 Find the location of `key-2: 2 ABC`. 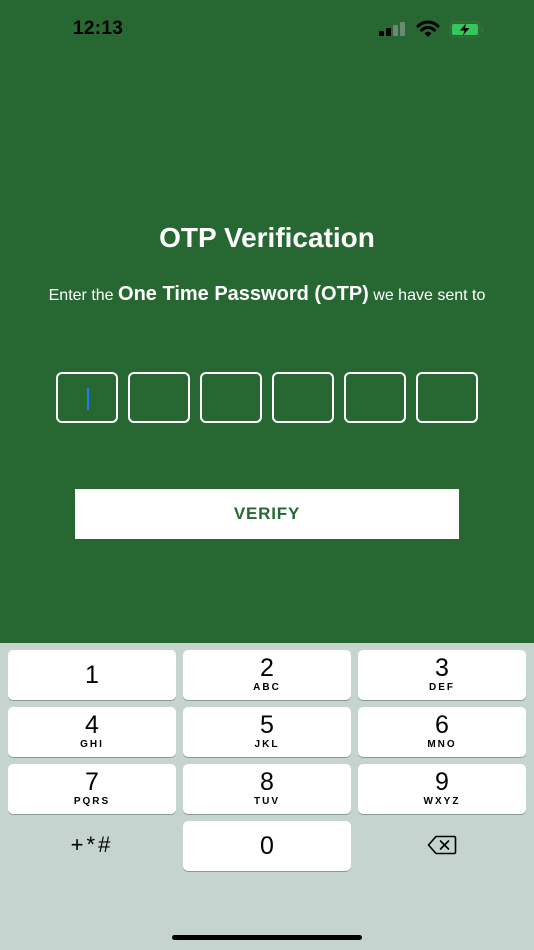

key-2: 2 ABC is located at coordinates (267, 675).